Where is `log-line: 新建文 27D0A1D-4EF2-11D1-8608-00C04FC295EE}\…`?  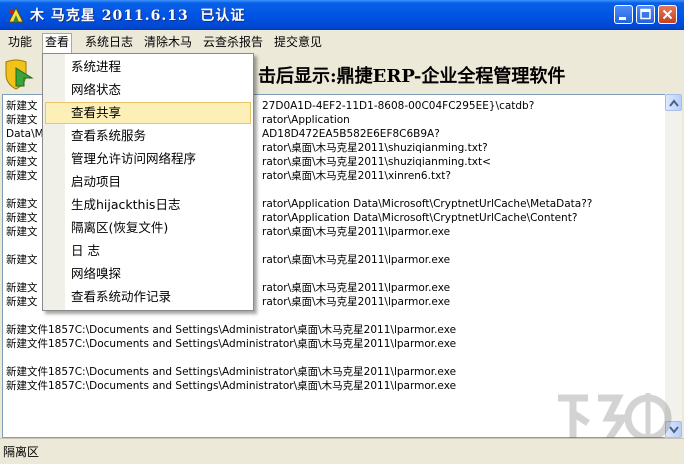
log-line: 新建文 27D0A1D-4EF2-11D1-8608-00C04FC295EE}\… is located at coordinates (270, 106).